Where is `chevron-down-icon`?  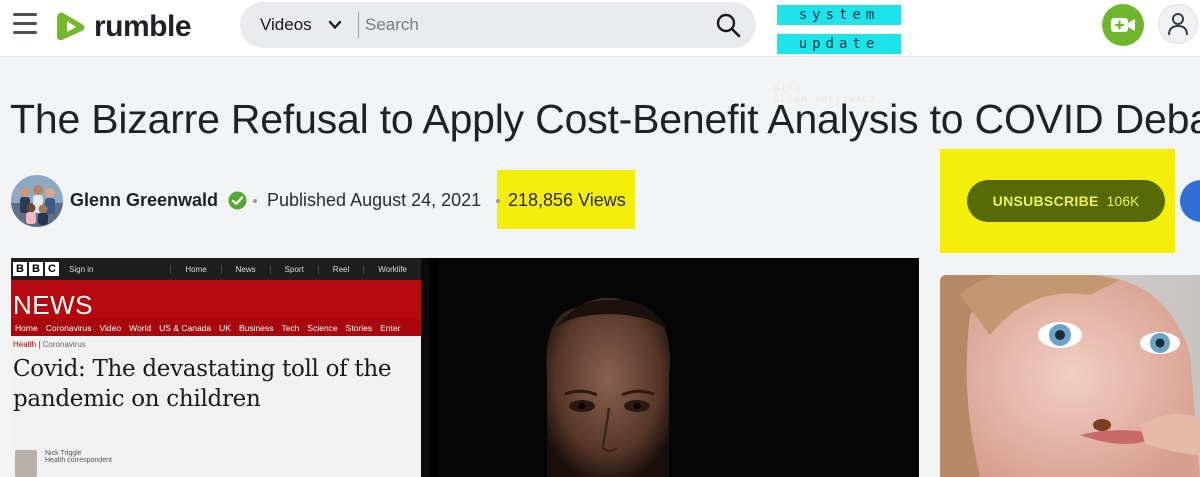
chevron-down-icon is located at coordinates (334, 25).